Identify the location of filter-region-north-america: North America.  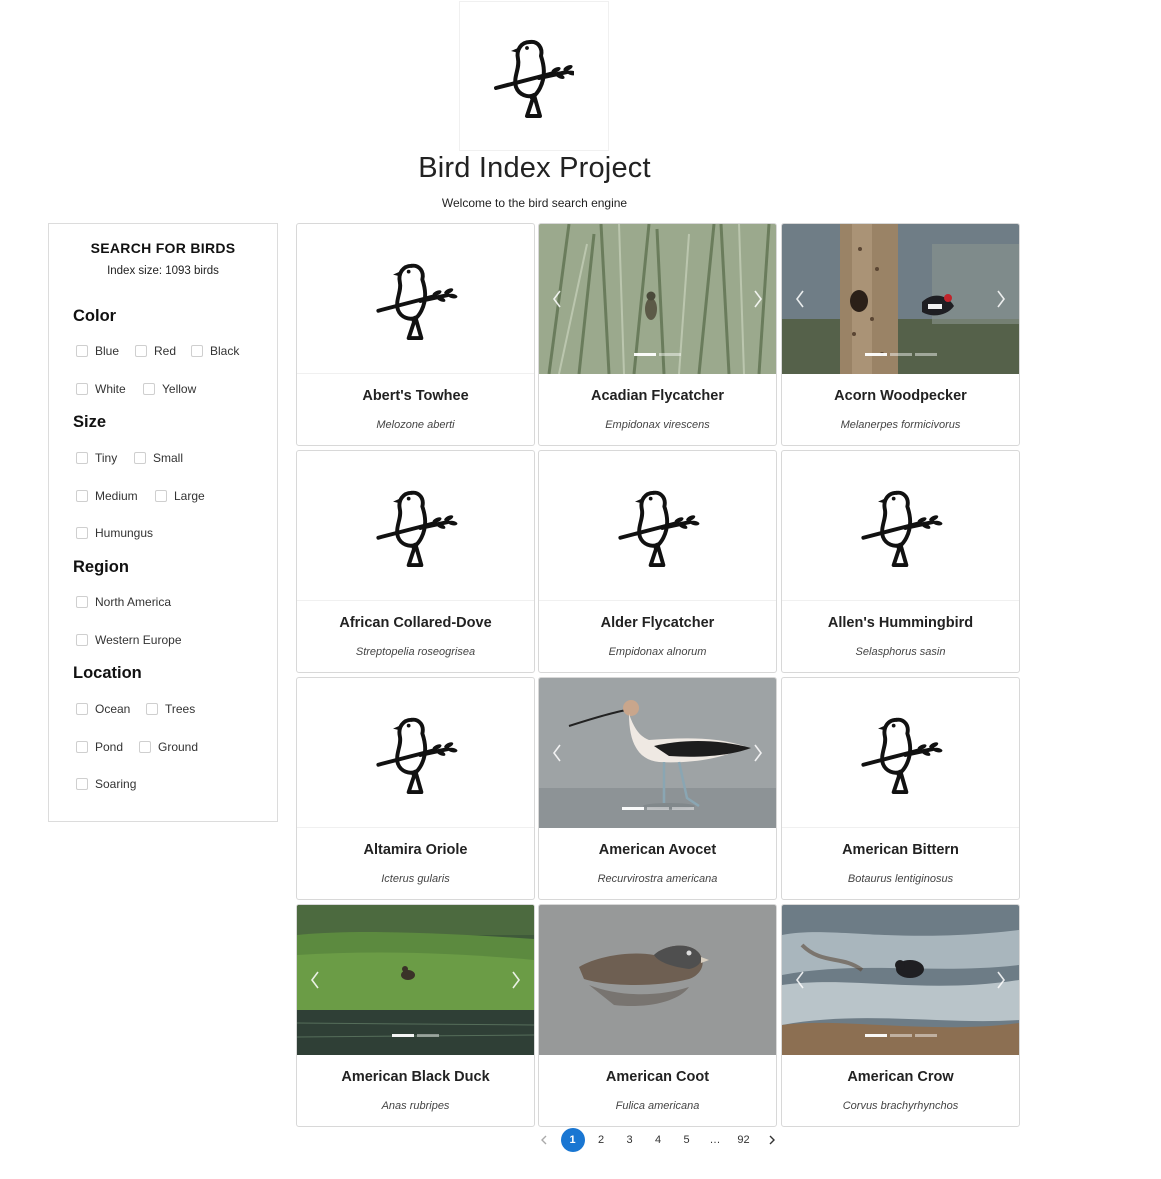
(123, 602).